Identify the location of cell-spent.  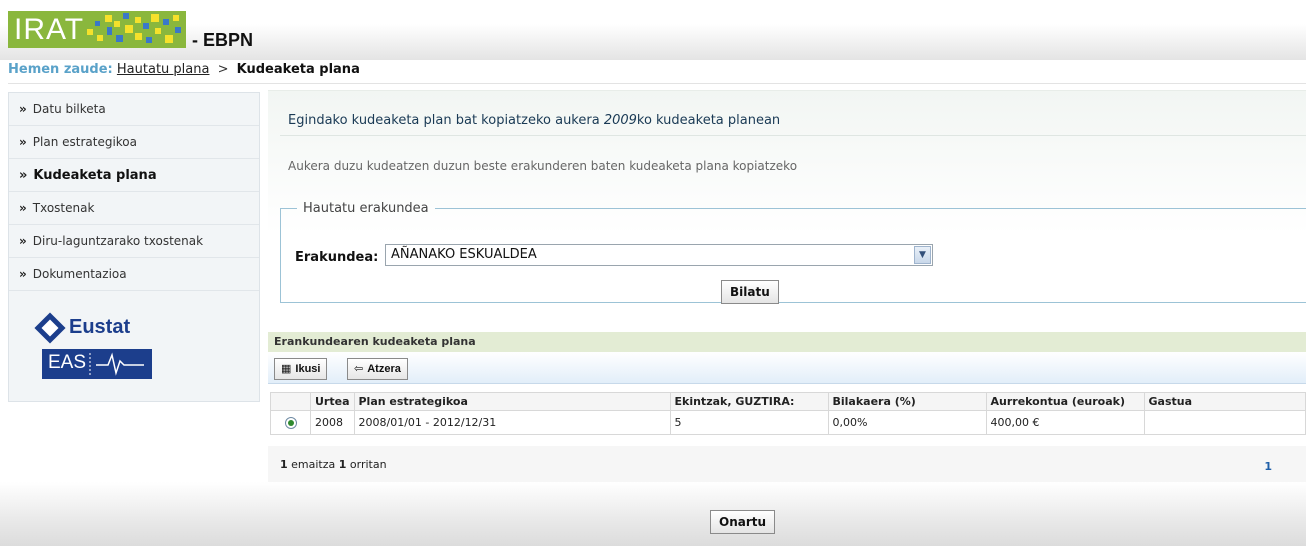
(1224, 422).